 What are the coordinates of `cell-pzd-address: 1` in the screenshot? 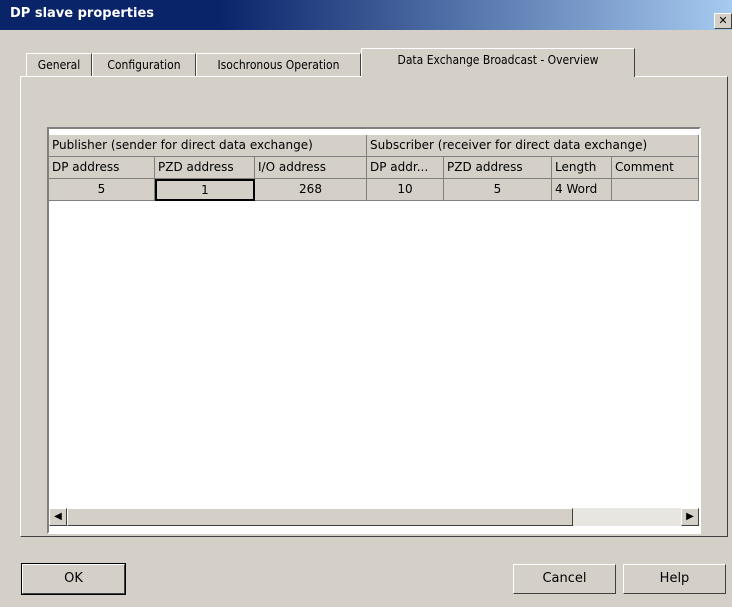 It's located at (205, 190).